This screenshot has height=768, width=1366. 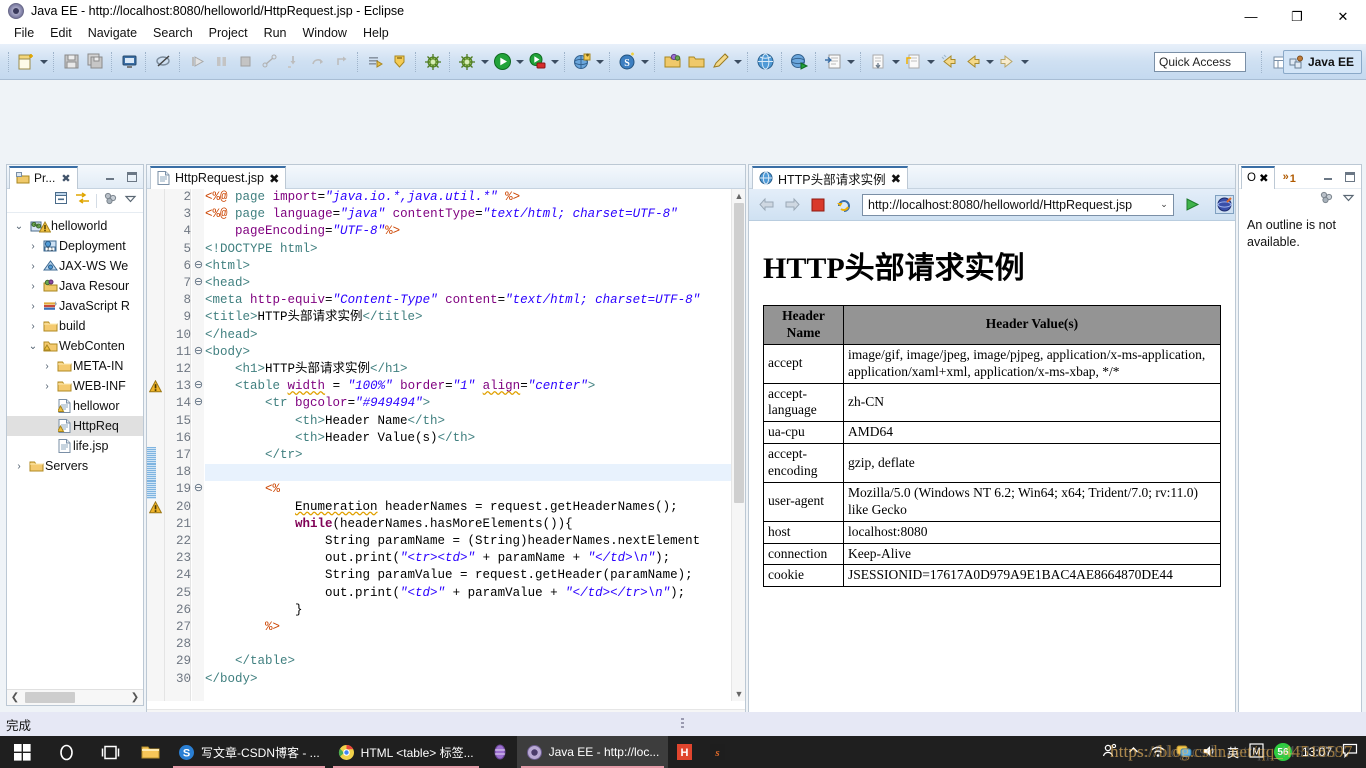 What do you see at coordinates (399, 62) in the screenshot?
I see `run-last-tool-icon` at bounding box center [399, 62].